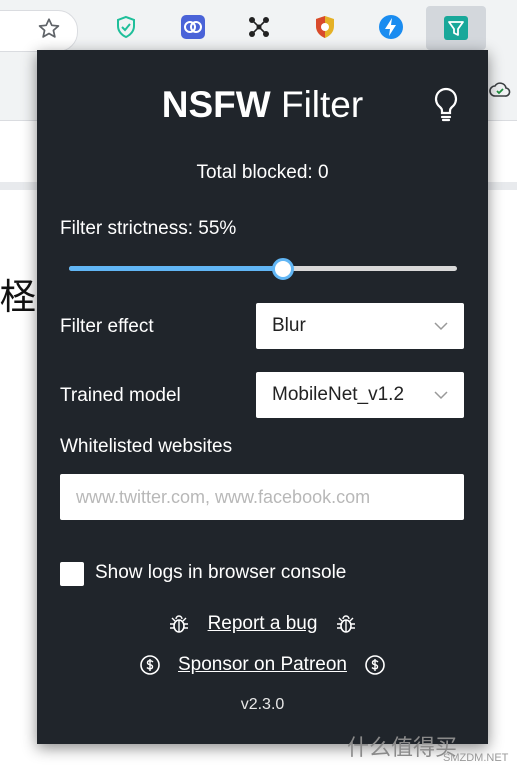  I want to click on trained-model-label: Trained model, so click(120, 395).